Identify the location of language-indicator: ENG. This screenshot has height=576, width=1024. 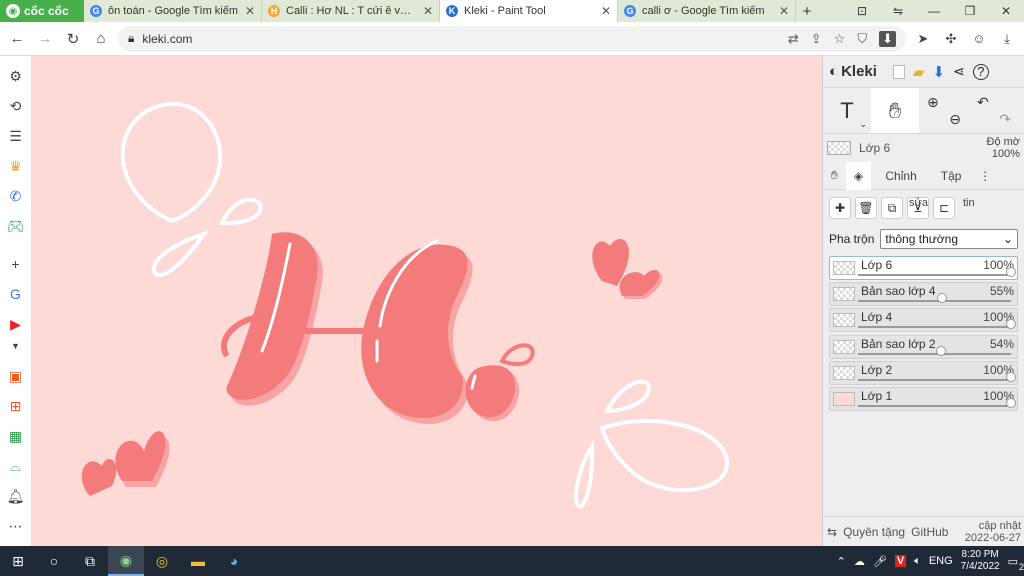
(941, 561).